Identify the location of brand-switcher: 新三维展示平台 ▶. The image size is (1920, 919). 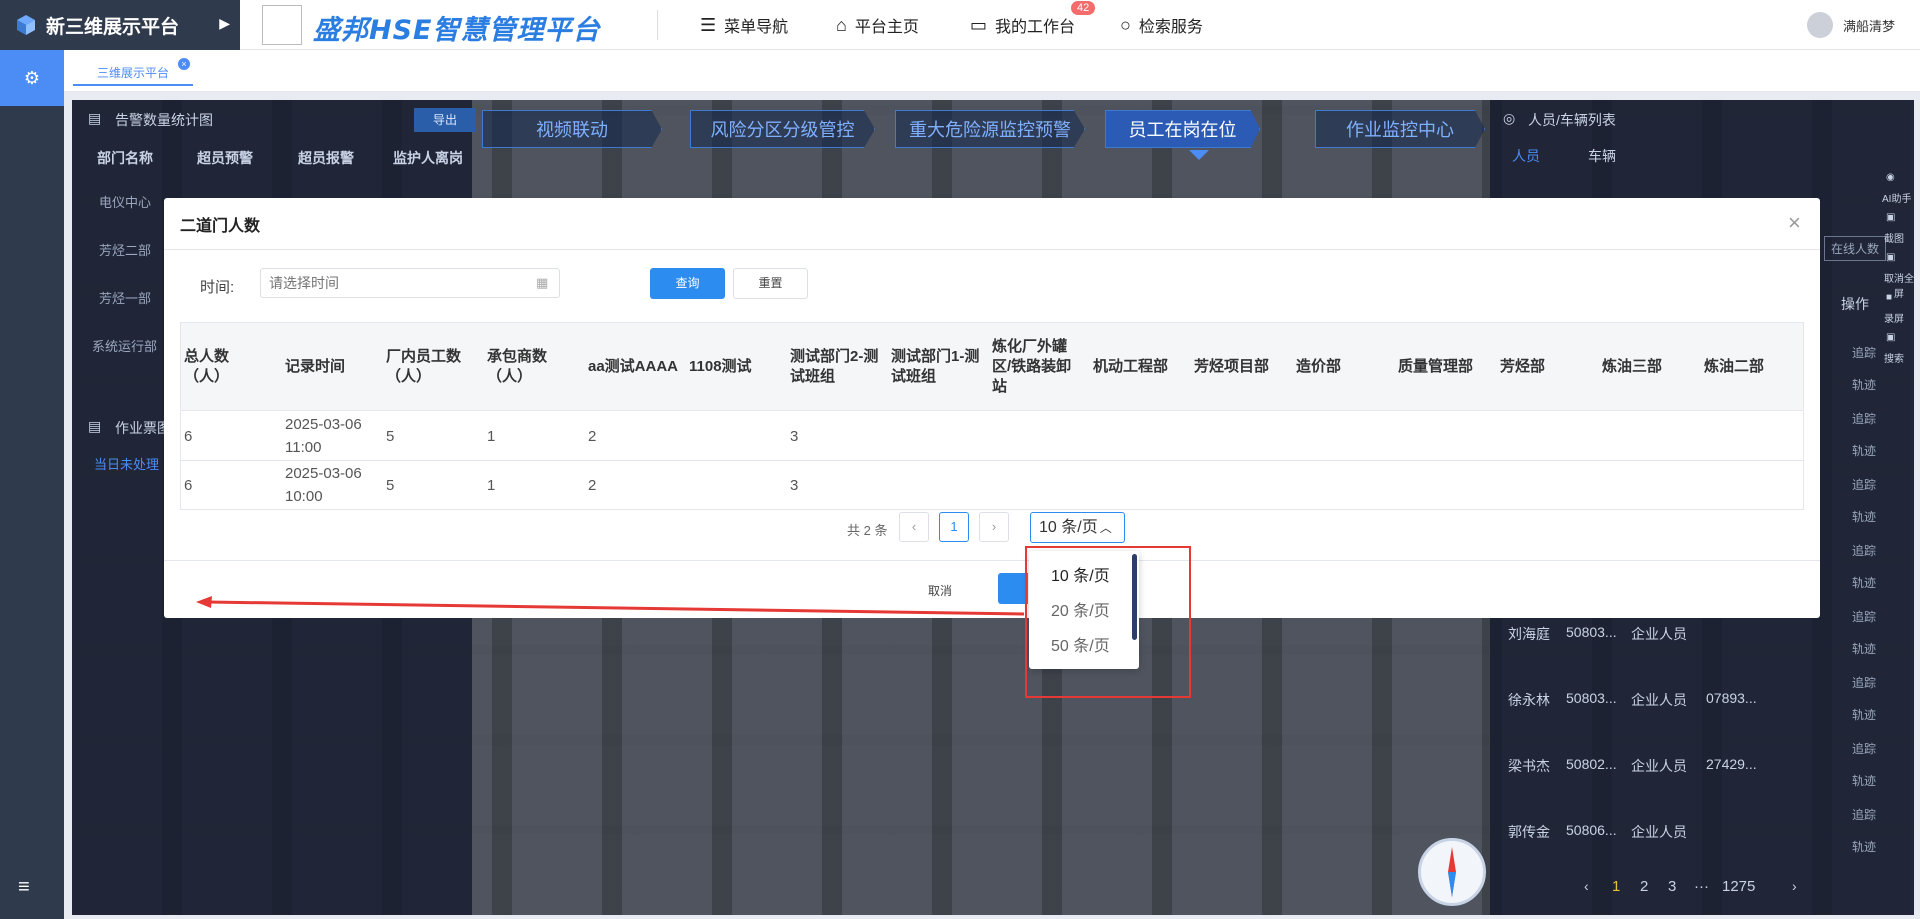
(120, 25).